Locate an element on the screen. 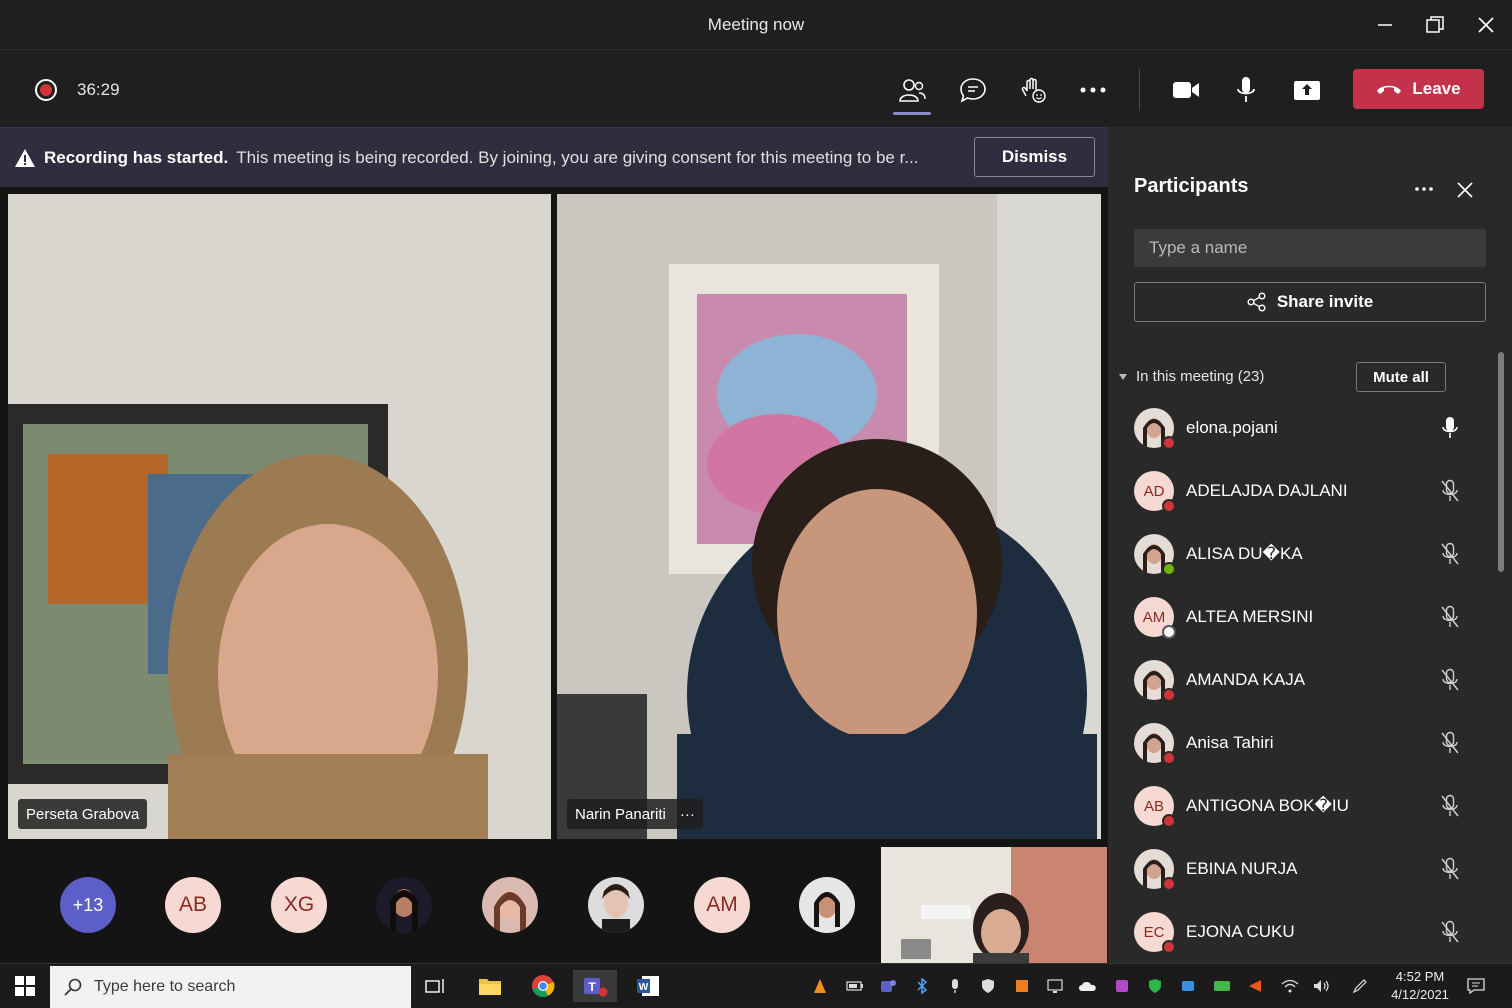  battery-tray-icon is located at coordinates (855, 986).